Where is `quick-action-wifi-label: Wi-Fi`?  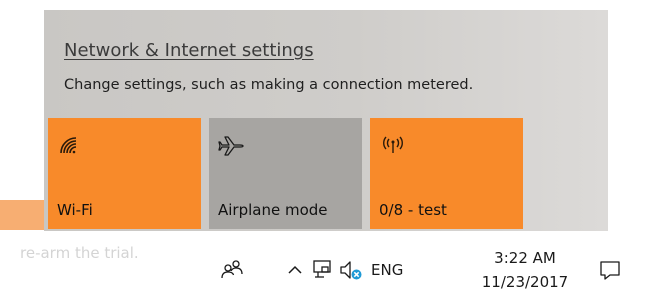
quick-action-wifi-label: Wi-Fi is located at coordinates (75, 210).